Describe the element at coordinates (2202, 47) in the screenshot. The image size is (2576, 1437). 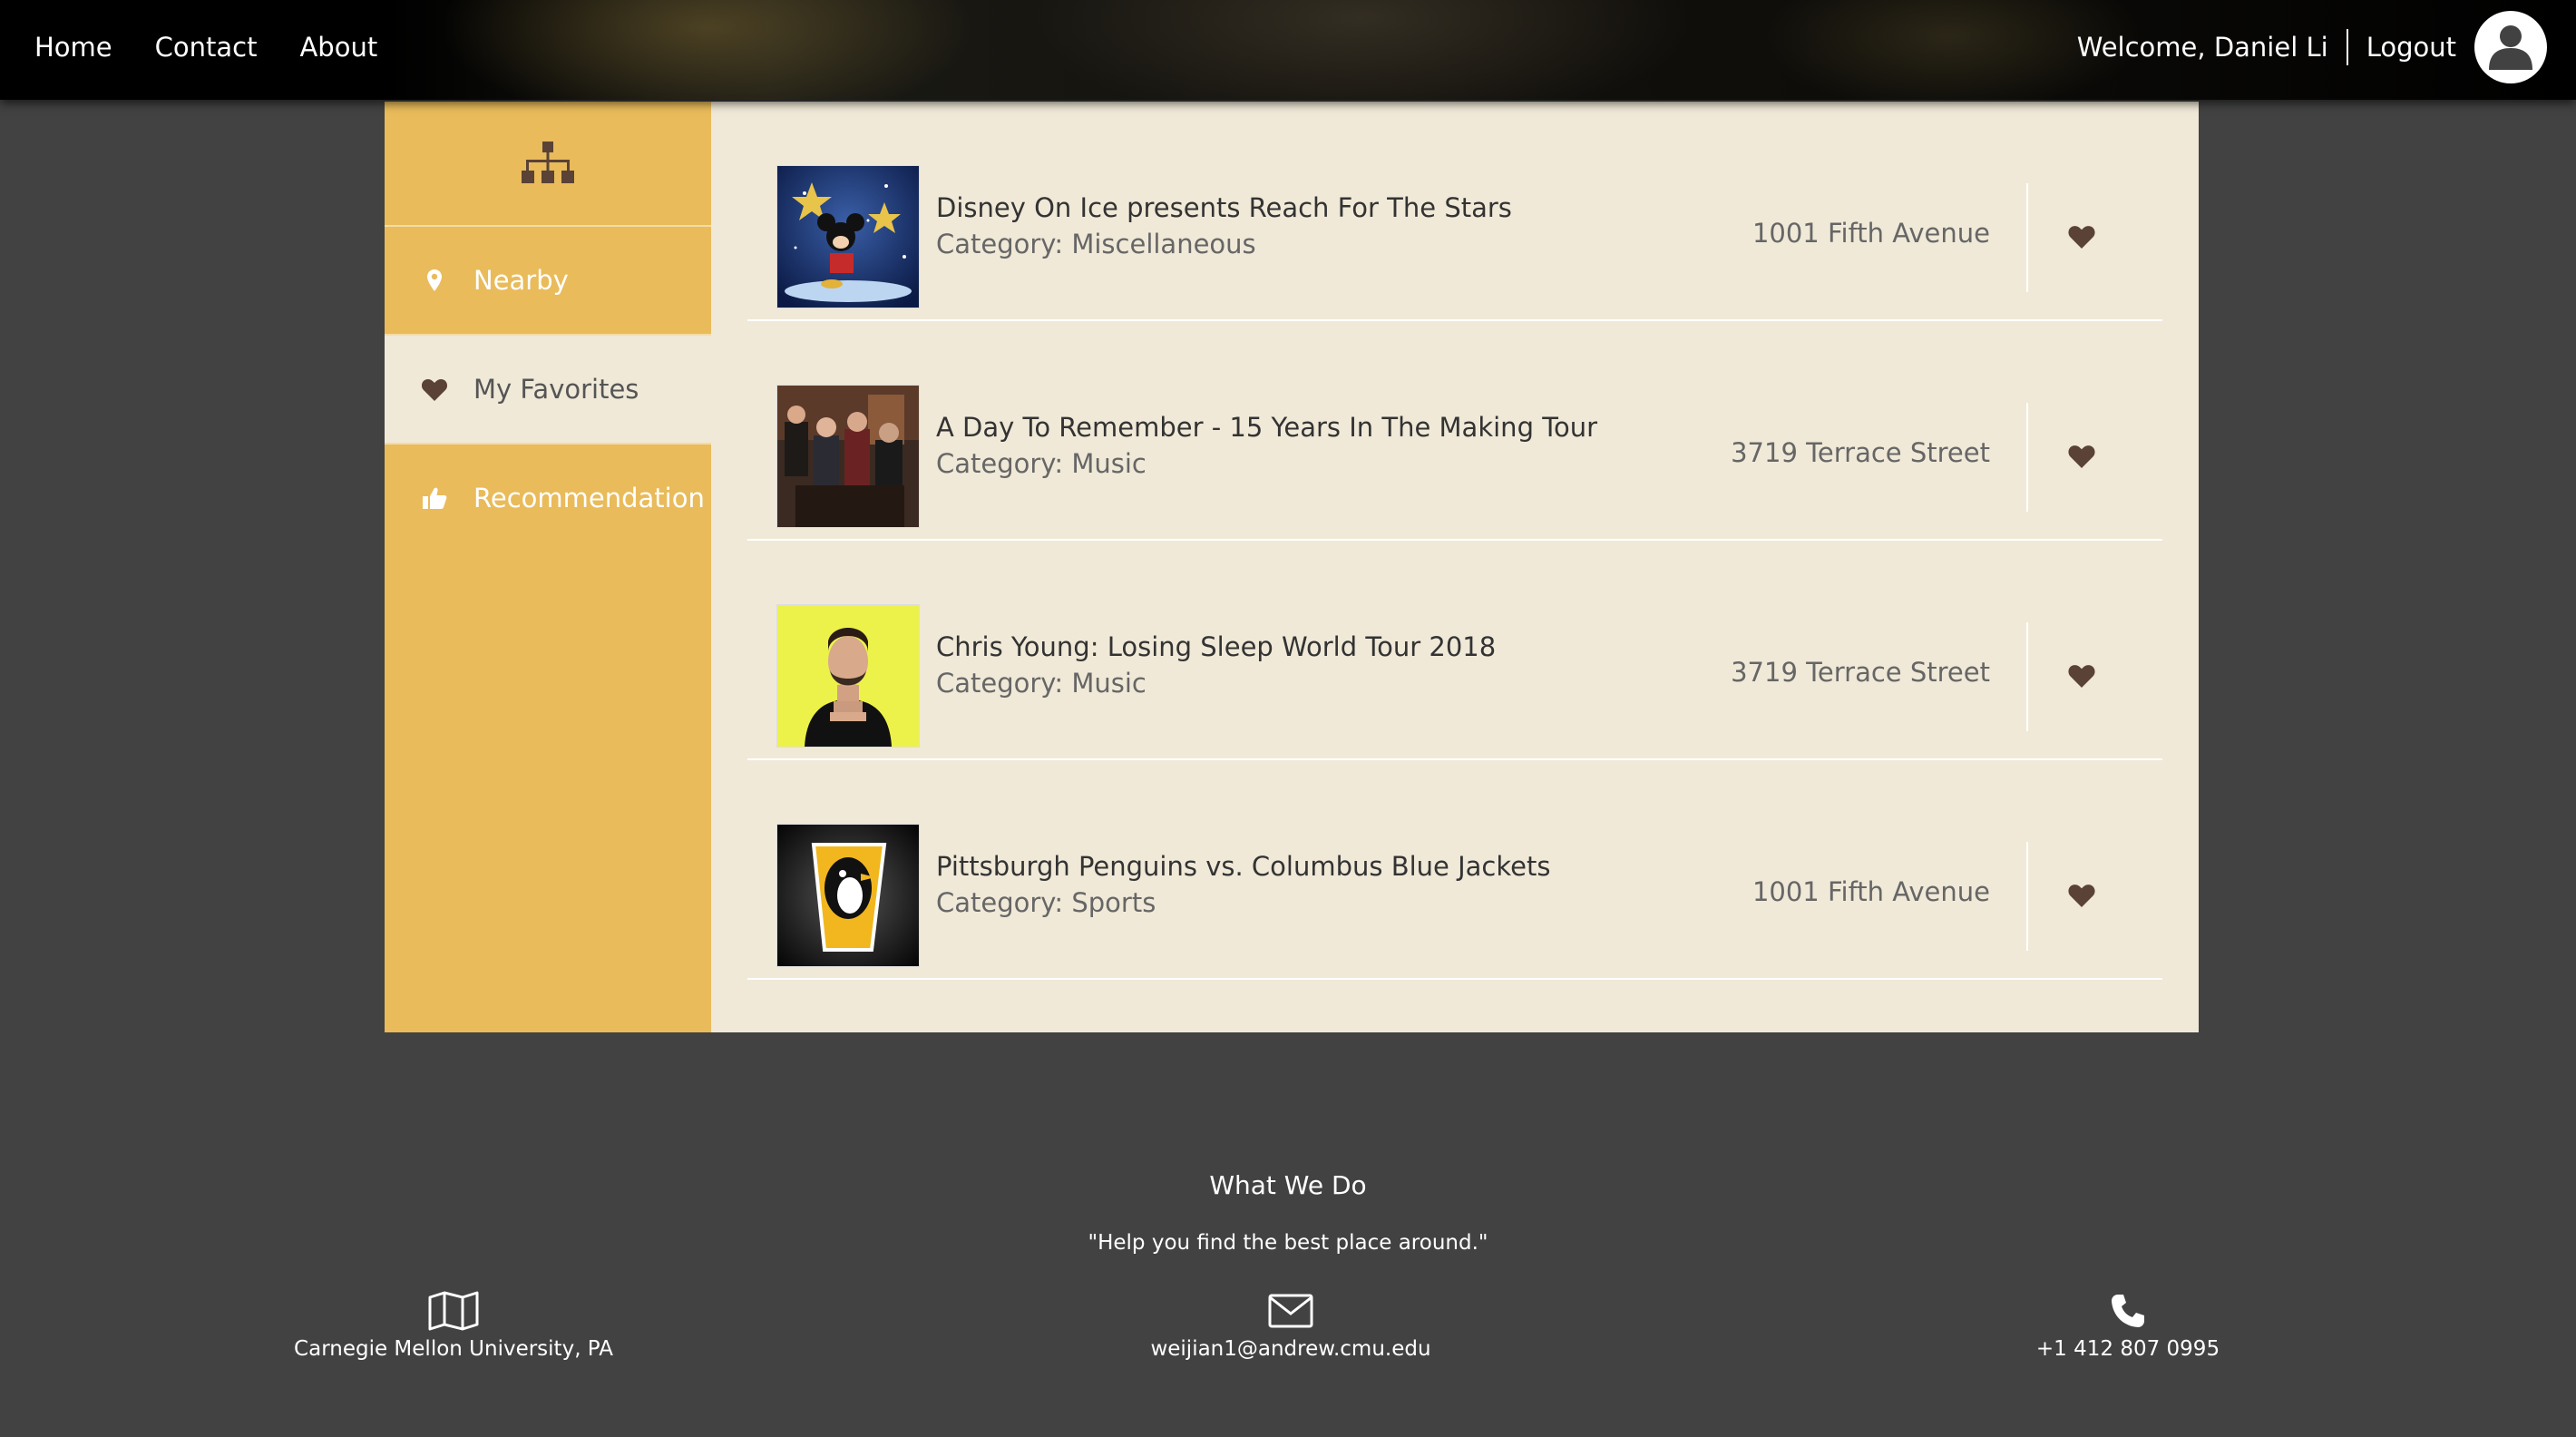
I see `welcome-text: Welcome, Daniel Li` at that location.